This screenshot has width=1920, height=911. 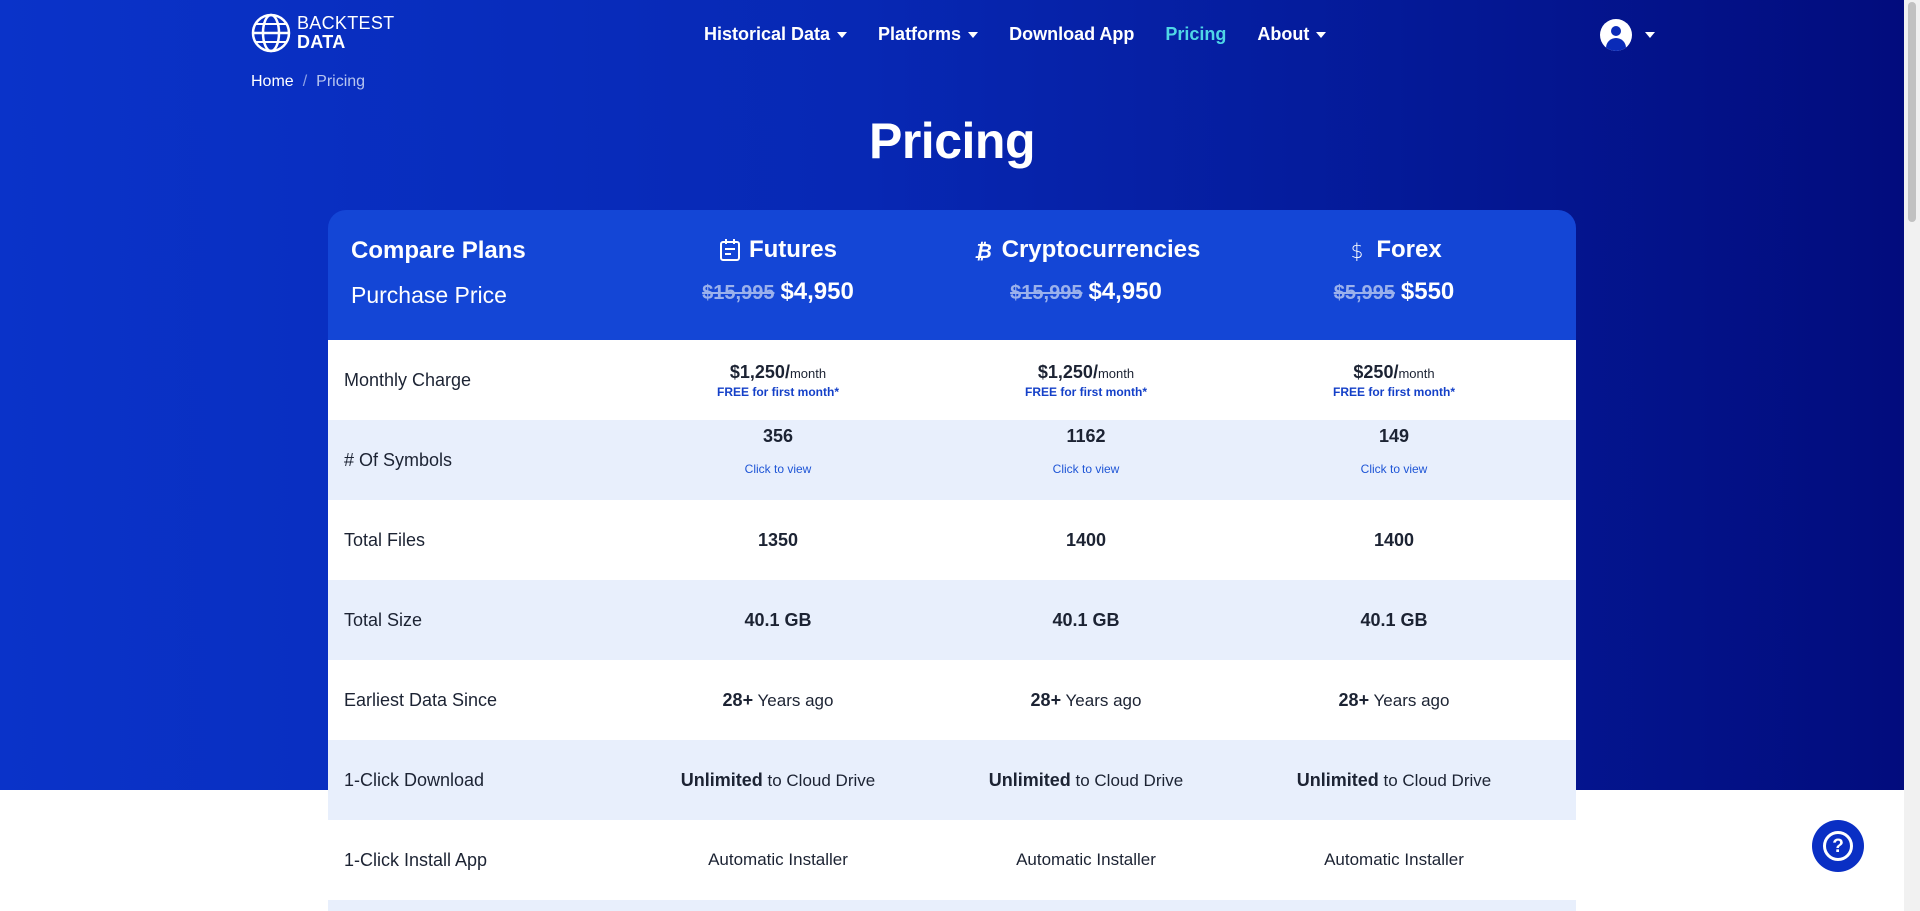 I want to click on dollar-icon: $, so click(x=1357, y=250).